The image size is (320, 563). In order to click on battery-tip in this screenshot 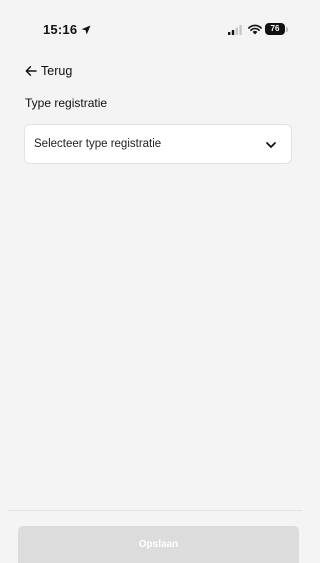, I will do `click(287, 29)`.